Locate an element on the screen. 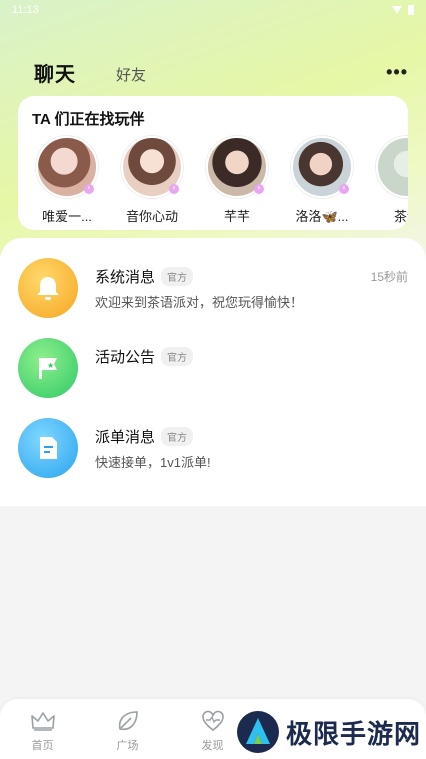  nav-label: 首页 is located at coordinates (42, 746).